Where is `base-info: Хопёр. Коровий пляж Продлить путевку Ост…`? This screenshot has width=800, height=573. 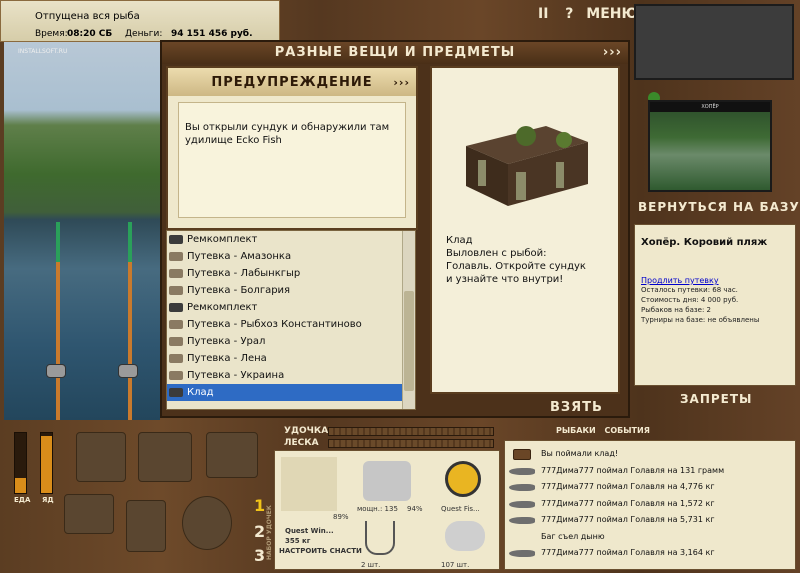
base-info: Хопёр. Коровий пляж Продлить путевку Ост… is located at coordinates (715, 305).